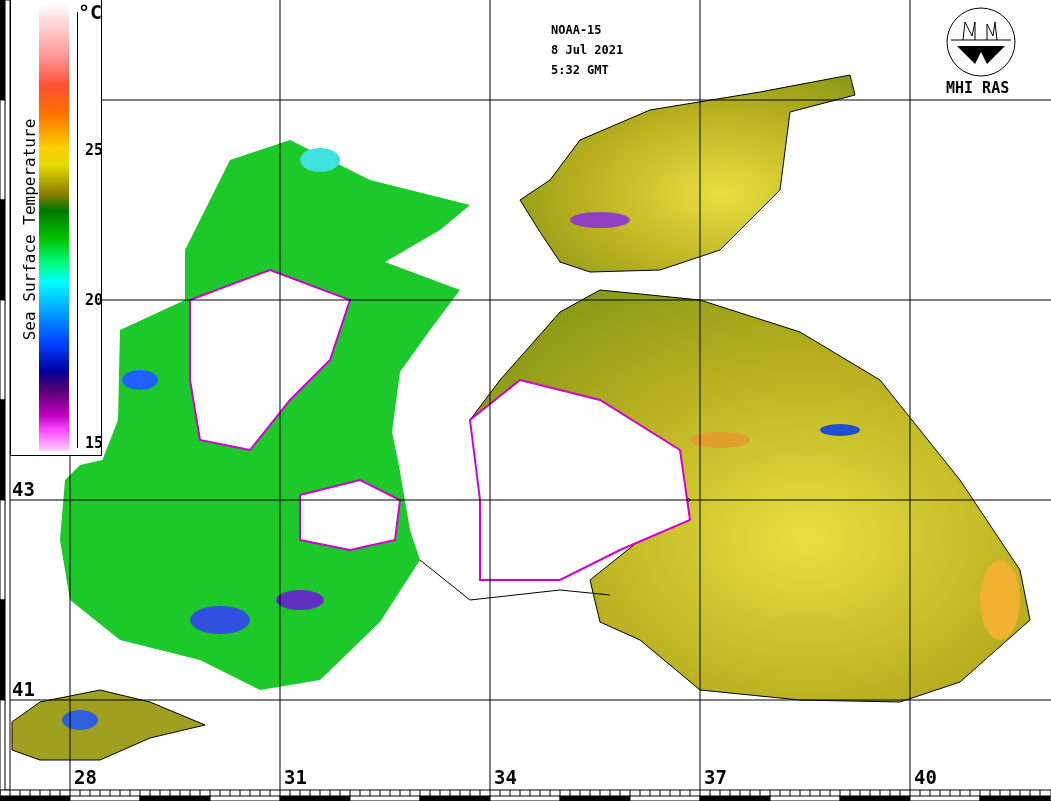 This screenshot has height=801, width=1051. Describe the element at coordinates (505, 777) in the screenshot. I see `longitude-label: 34` at that location.